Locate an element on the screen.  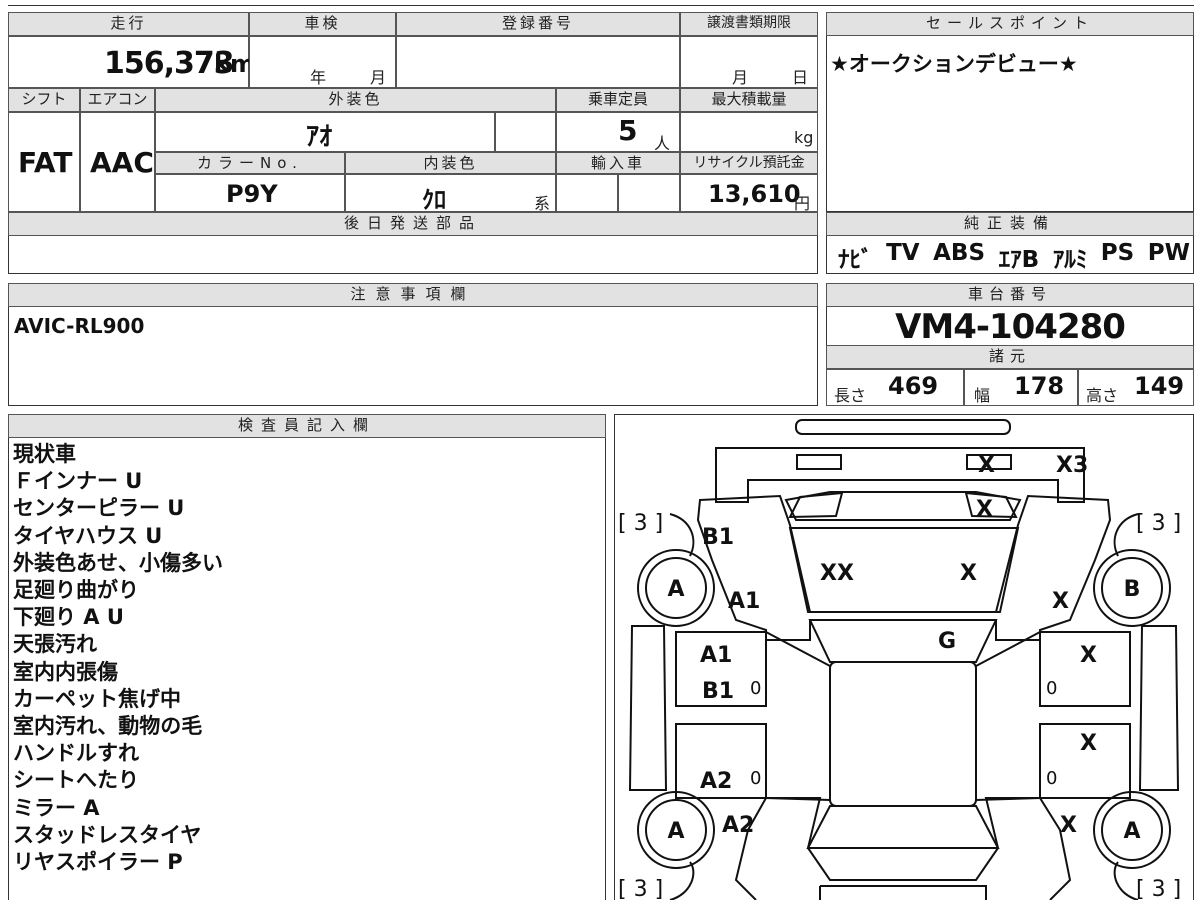
mark-trunk-xx: XX is located at coordinates (837, 573).